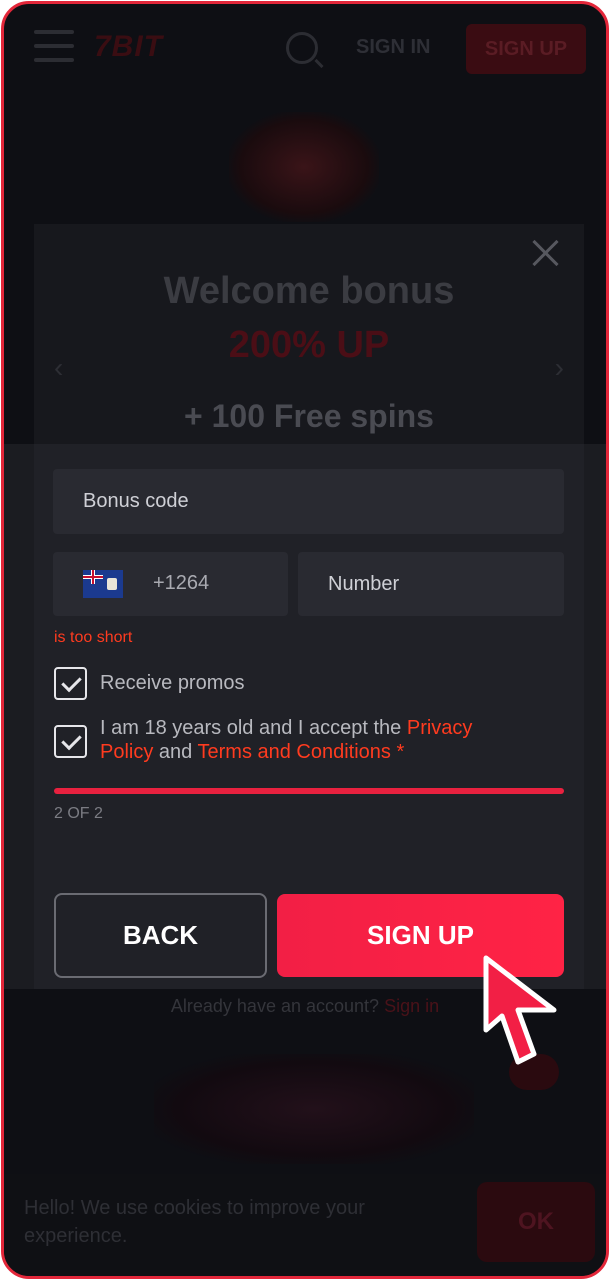 This screenshot has height=1280, width=610. What do you see at coordinates (103, 584) in the screenshot?
I see `anguilla-flag-icon` at bounding box center [103, 584].